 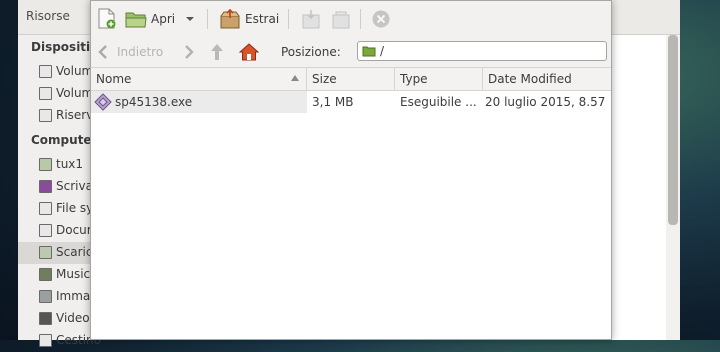 I want to click on position-field: /, so click(x=482, y=51).